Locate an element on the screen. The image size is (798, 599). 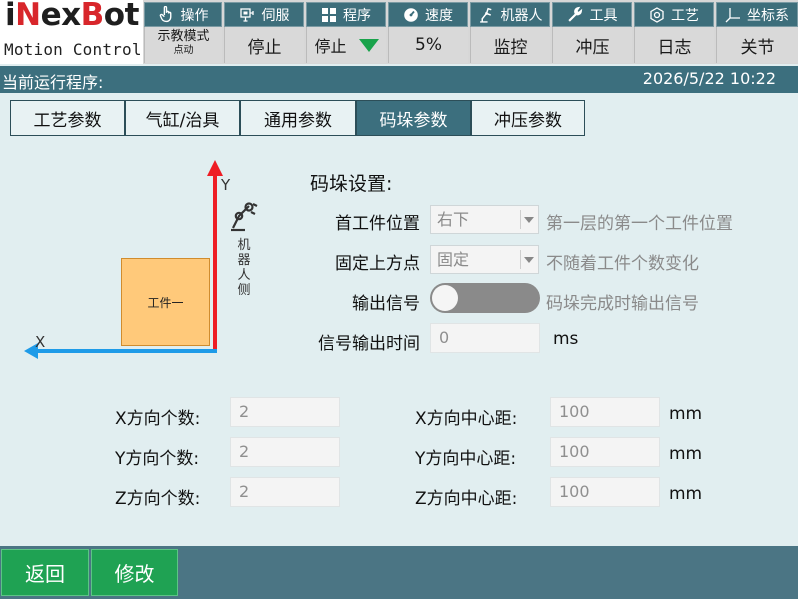
program-status-button: 停止 is located at coordinates (346, 45).